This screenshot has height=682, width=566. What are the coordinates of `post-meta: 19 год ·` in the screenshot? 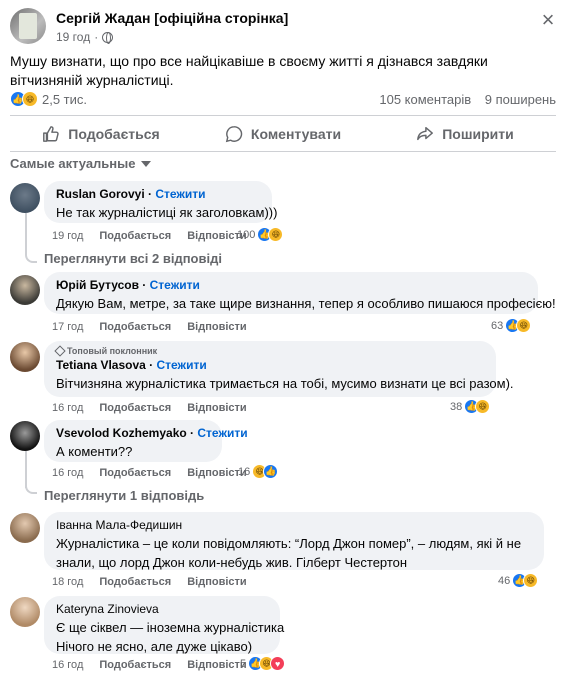 It's located at (85, 37).